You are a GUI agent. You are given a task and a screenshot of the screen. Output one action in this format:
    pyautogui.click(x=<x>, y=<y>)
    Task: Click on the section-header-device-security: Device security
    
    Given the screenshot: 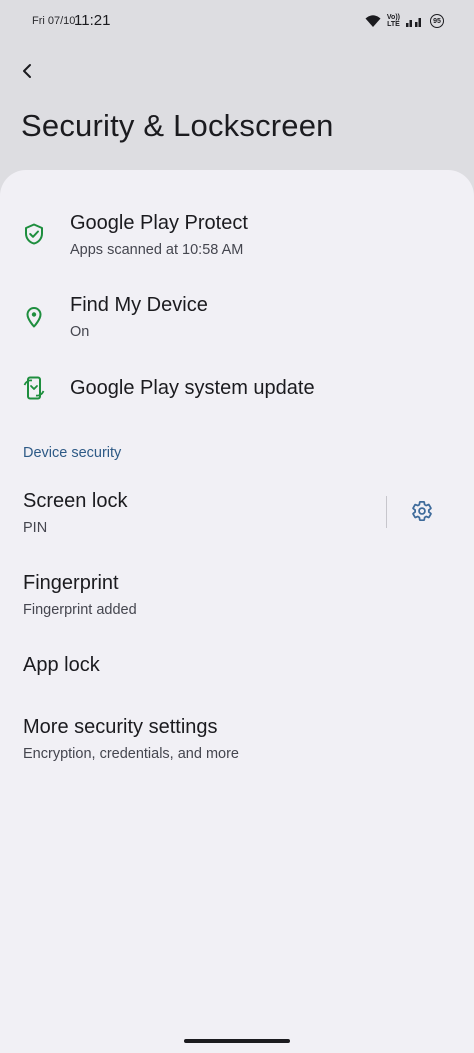 What is the action you would take?
    pyautogui.click(x=72, y=453)
    